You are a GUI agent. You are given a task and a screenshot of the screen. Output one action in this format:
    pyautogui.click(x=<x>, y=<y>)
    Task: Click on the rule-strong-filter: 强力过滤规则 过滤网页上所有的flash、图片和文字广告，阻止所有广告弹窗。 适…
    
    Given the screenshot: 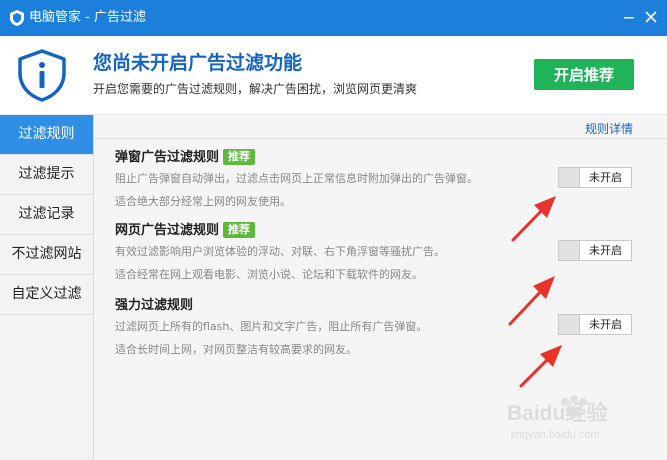 What is the action you would take?
    pyautogui.click(x=355, y=327)
    